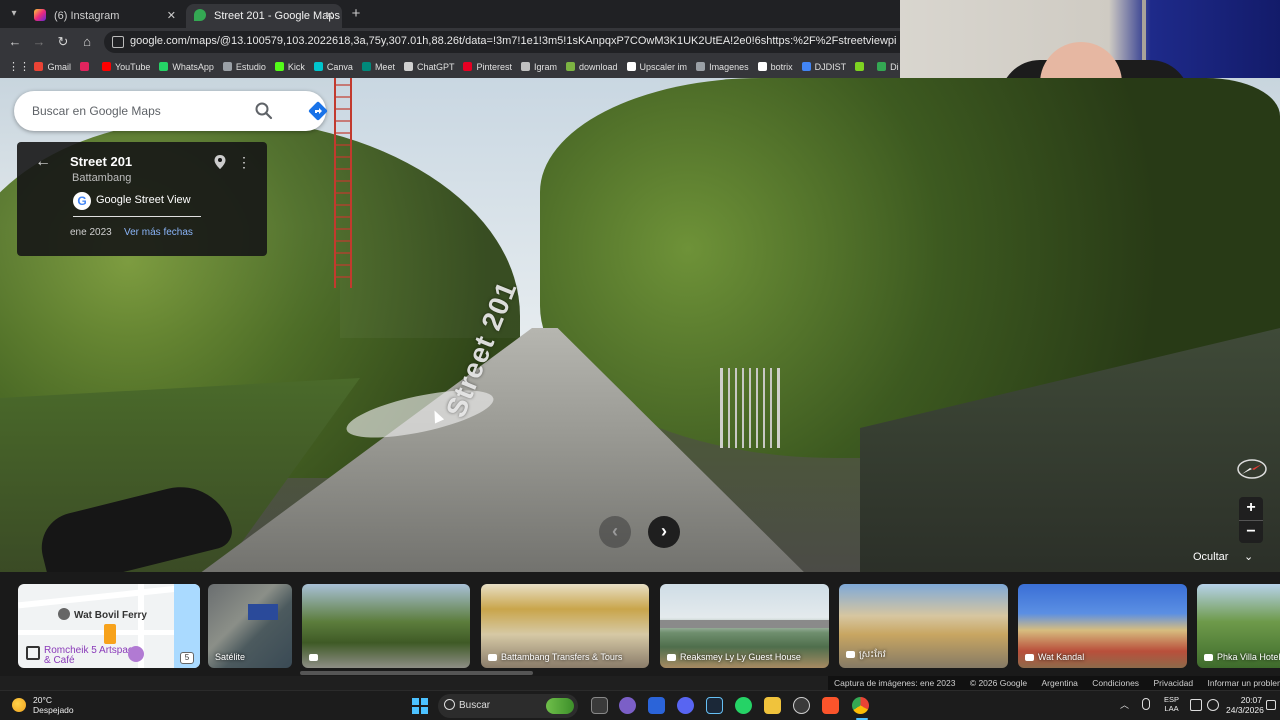 This screenshot has height=720, width=1280. I want to click on notifications-icon, so click(1271, 705).